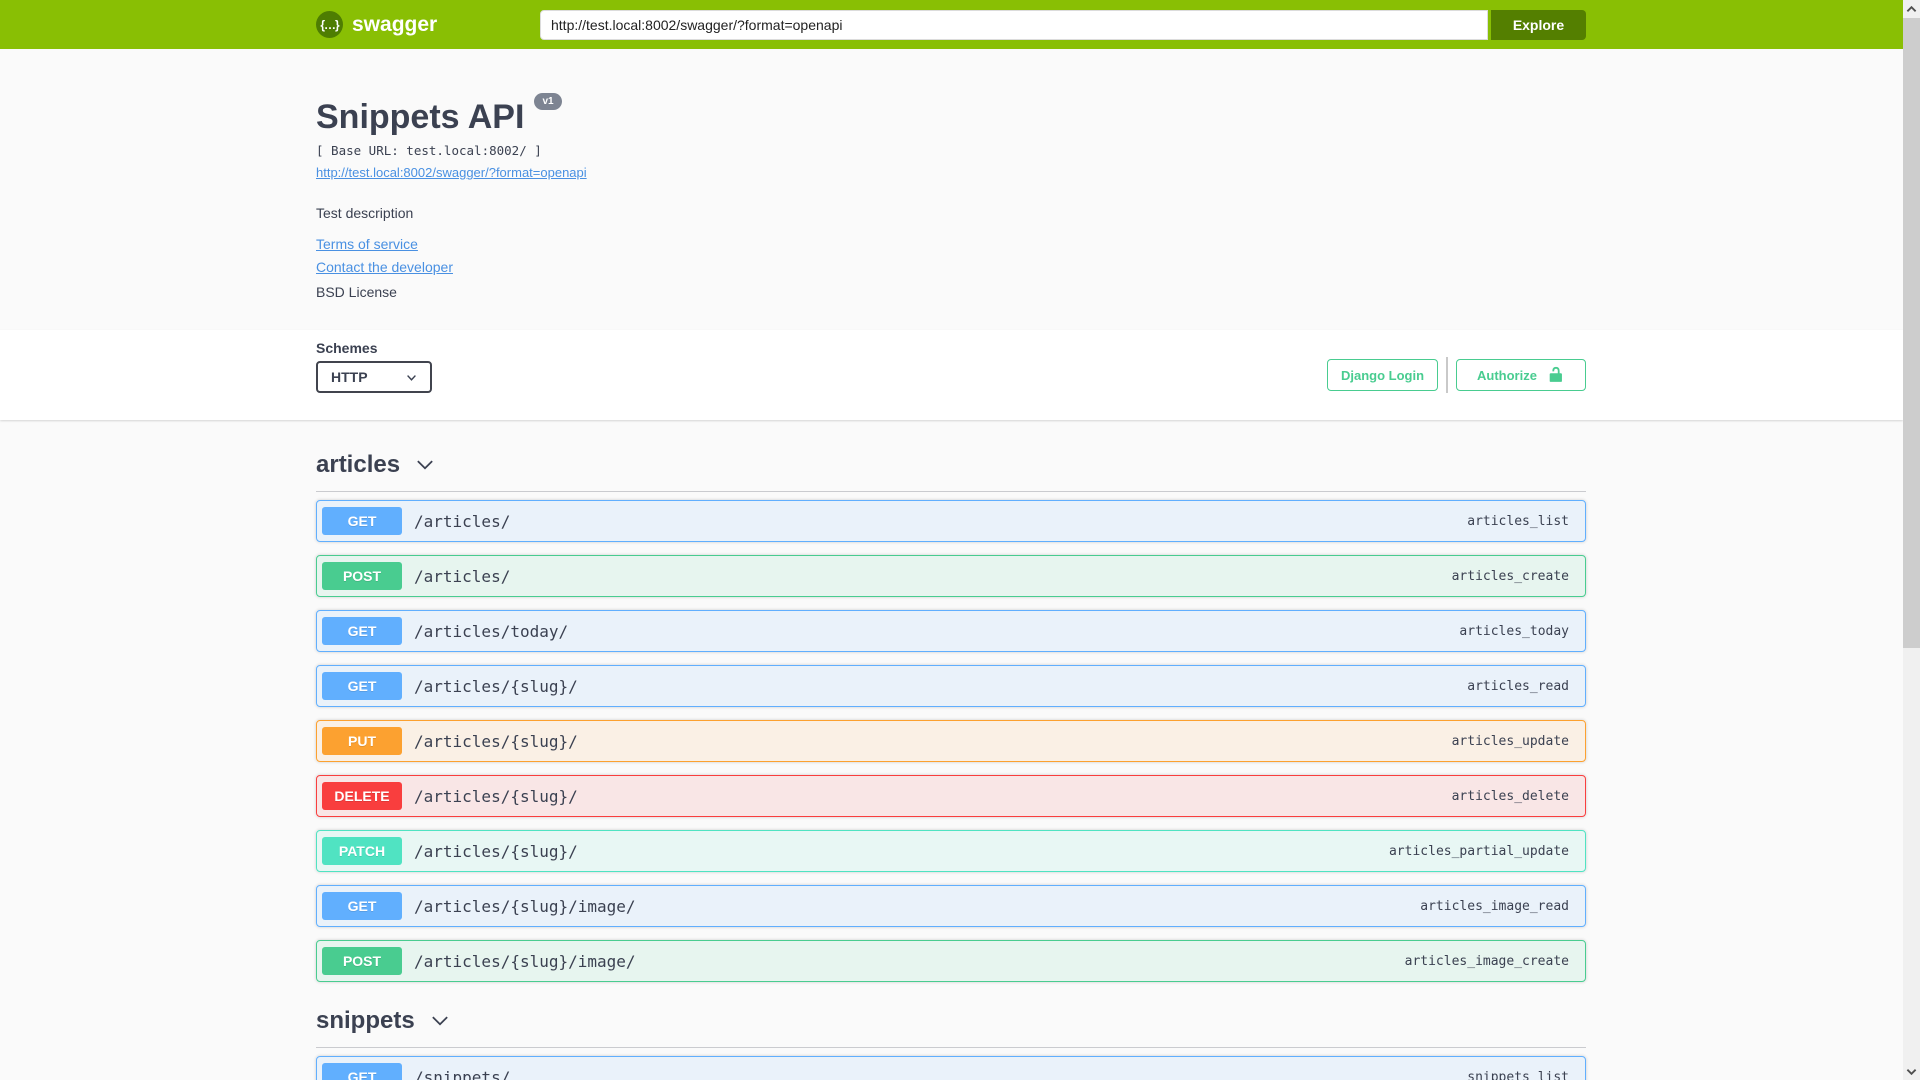 This screenshot has width=1920, height=1080. Describe the element at coordinates (349, 377) in the screenshot. I see `schemes-selected-value: HTTP` at that location.